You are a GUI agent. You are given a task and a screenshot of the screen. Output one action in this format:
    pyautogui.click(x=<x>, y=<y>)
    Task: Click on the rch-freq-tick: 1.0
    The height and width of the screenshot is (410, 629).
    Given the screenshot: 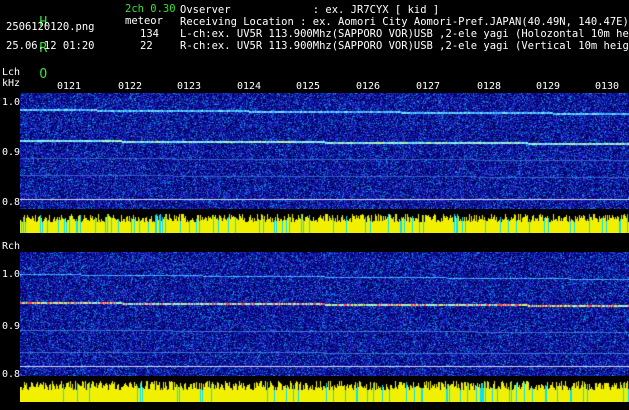 What is the action you would take?
    pyautogui.click(x=11, y=274)
    